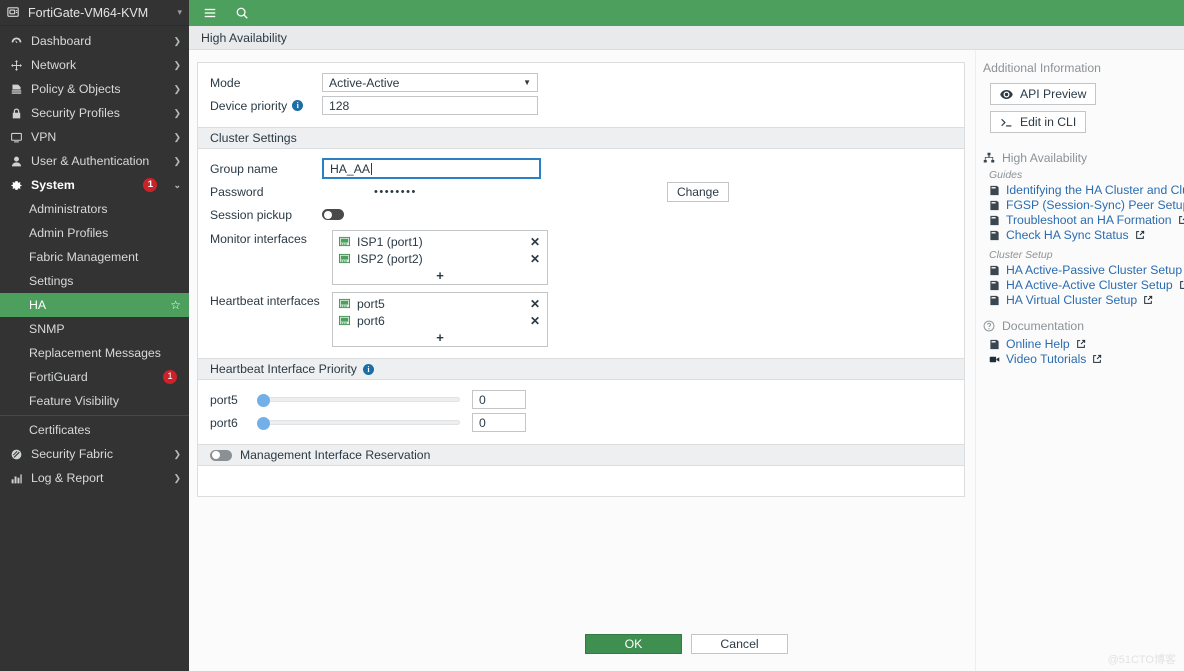 The image size is (1184, 671). Describe the element at coordinates (333, 214) in the screenshot. I see `session-pickup-toggle` at that location.